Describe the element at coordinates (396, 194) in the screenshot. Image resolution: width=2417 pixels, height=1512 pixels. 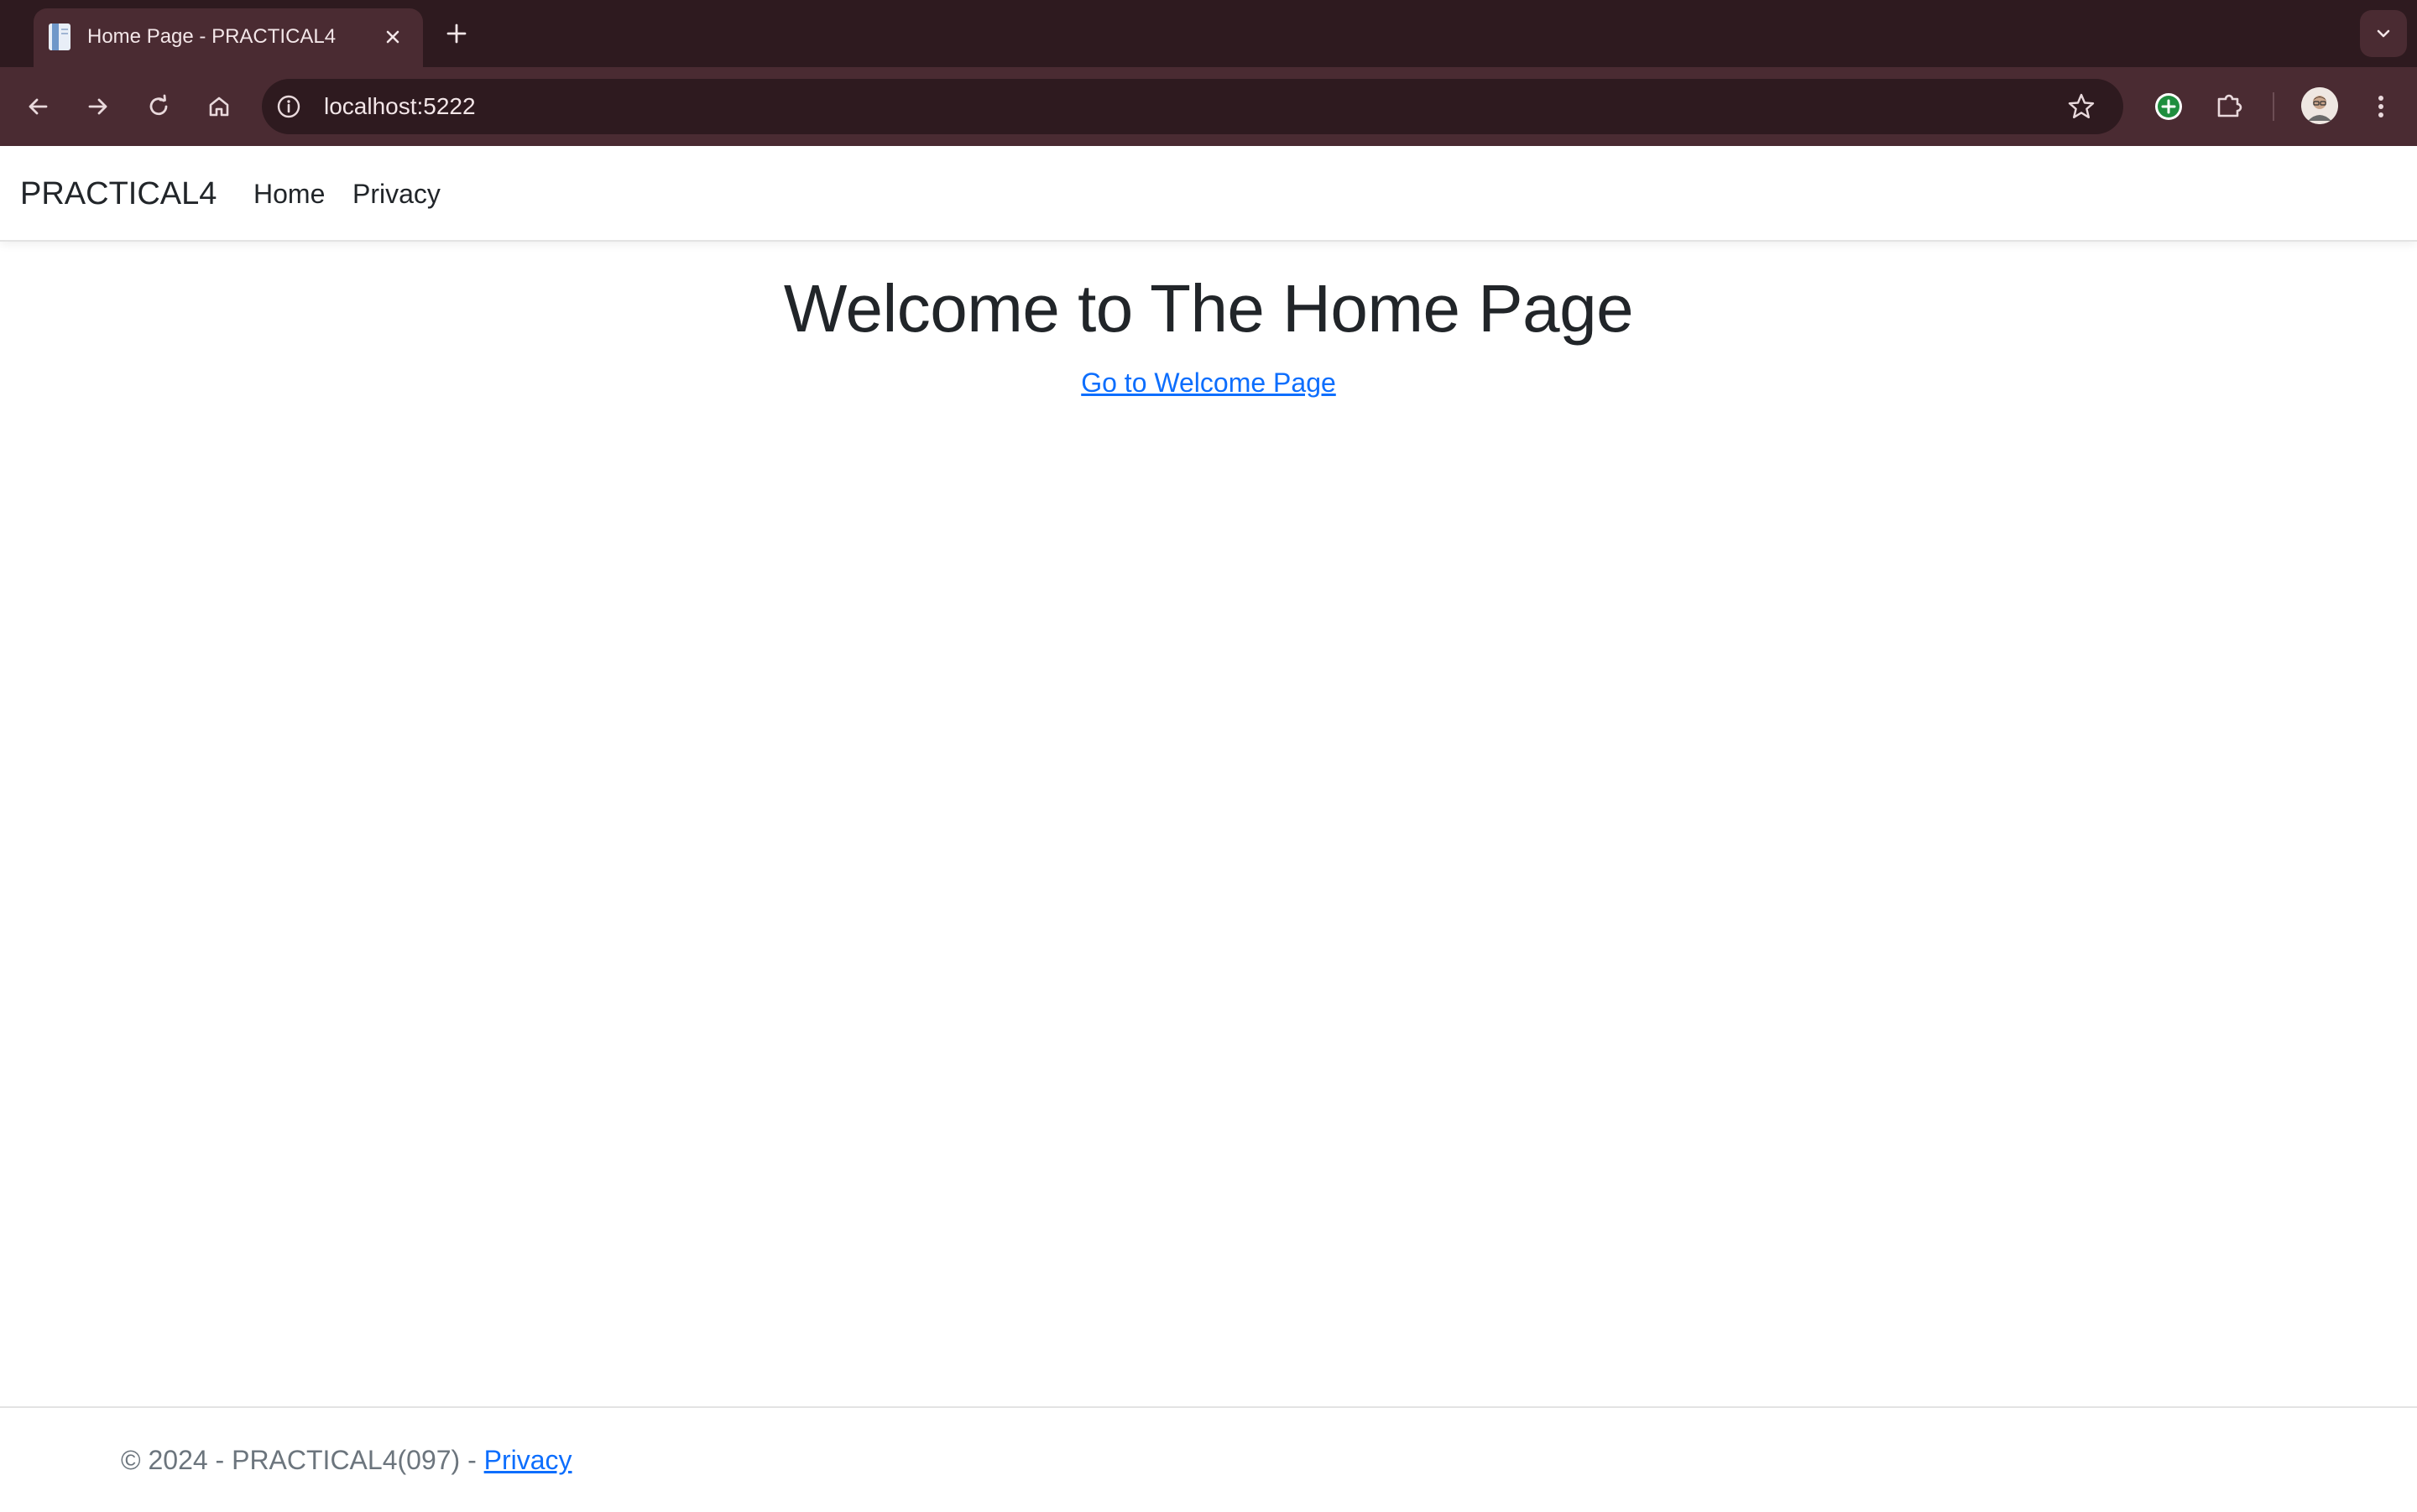
I see `nav-link-privacy: Privacy` at that location.